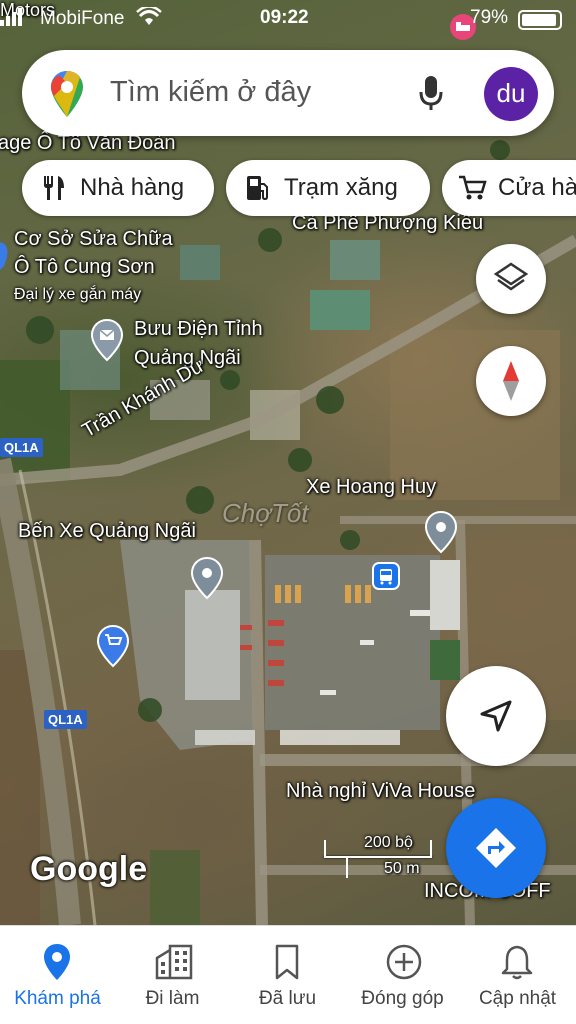 The image size is (576, 1024). What do you see at coordinates (57, 998) in the screenshot?
I see `tab-label-explore: Khám phá` at bounding box center [57, 998].